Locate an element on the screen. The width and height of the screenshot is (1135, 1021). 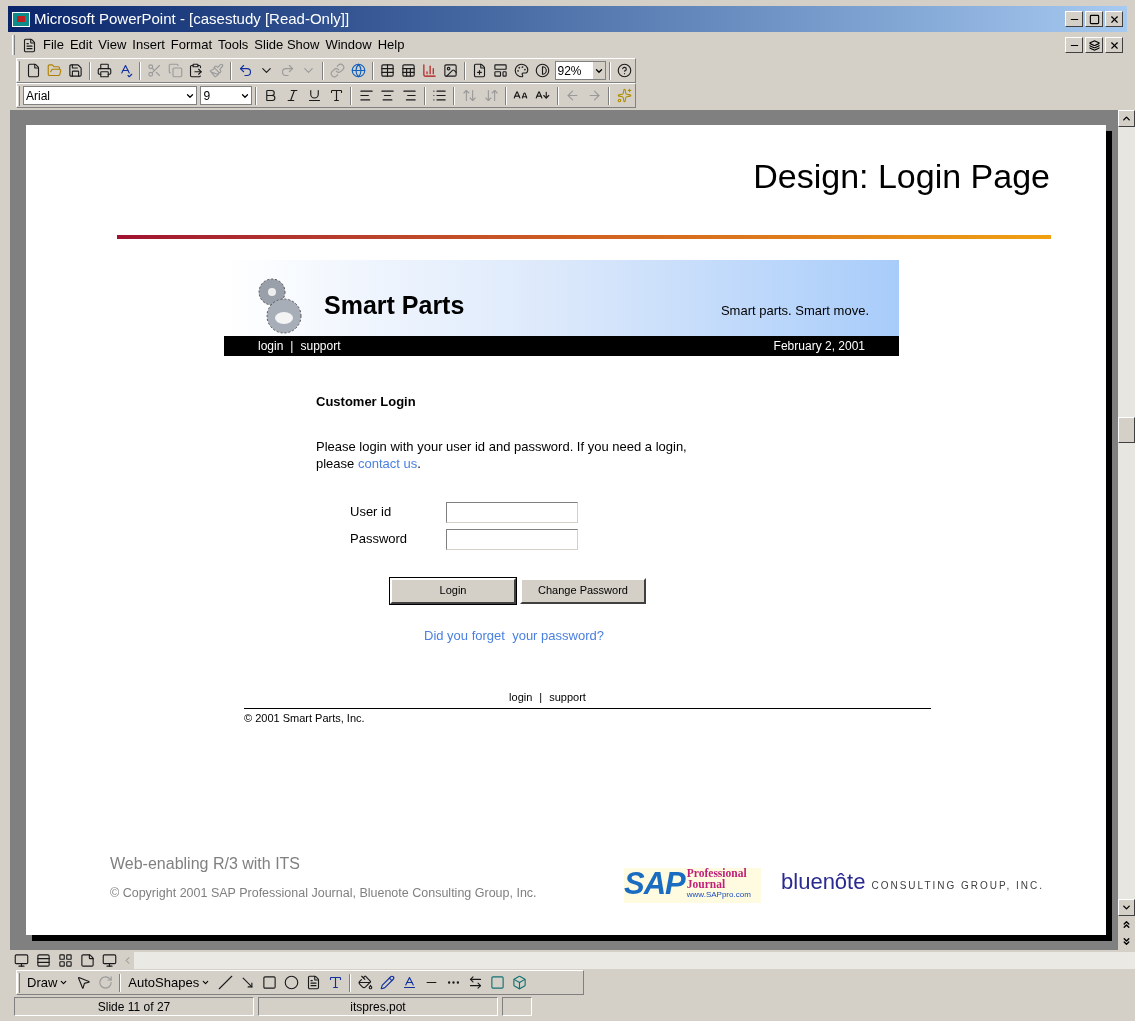
vertical-scrollbar is located at coordinates (1126, 530).